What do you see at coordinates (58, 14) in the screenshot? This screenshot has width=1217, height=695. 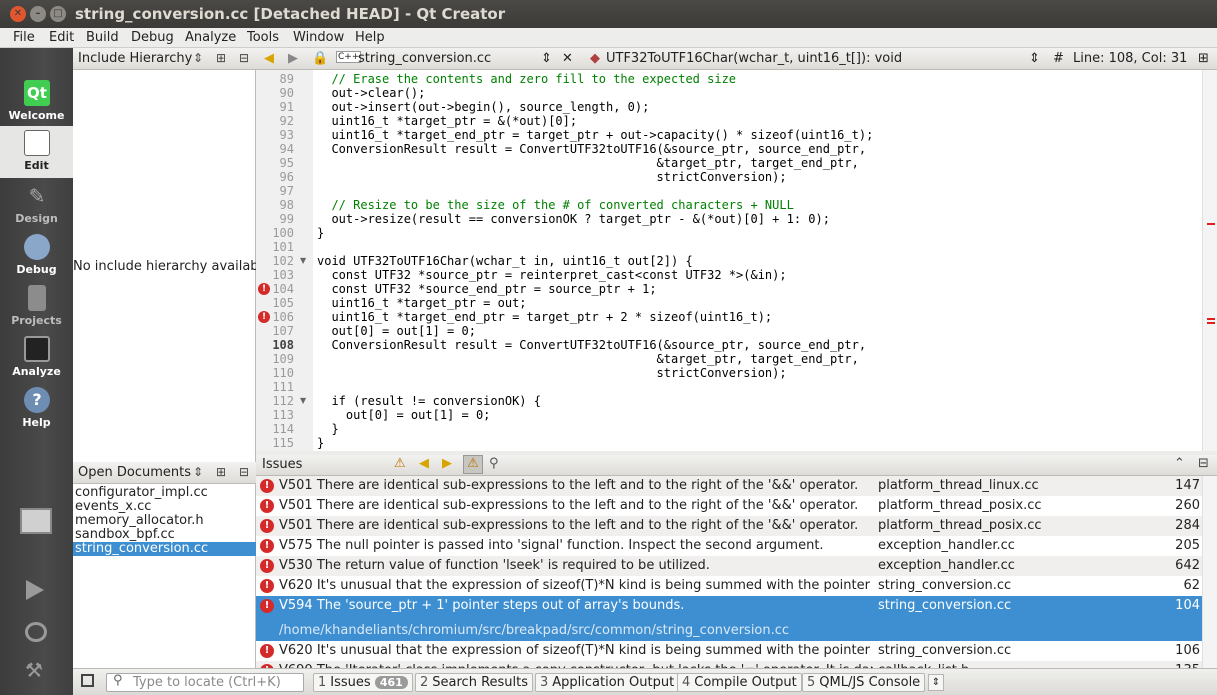 I see `maximize-window-icon: □` at bounding box center [58, 14].